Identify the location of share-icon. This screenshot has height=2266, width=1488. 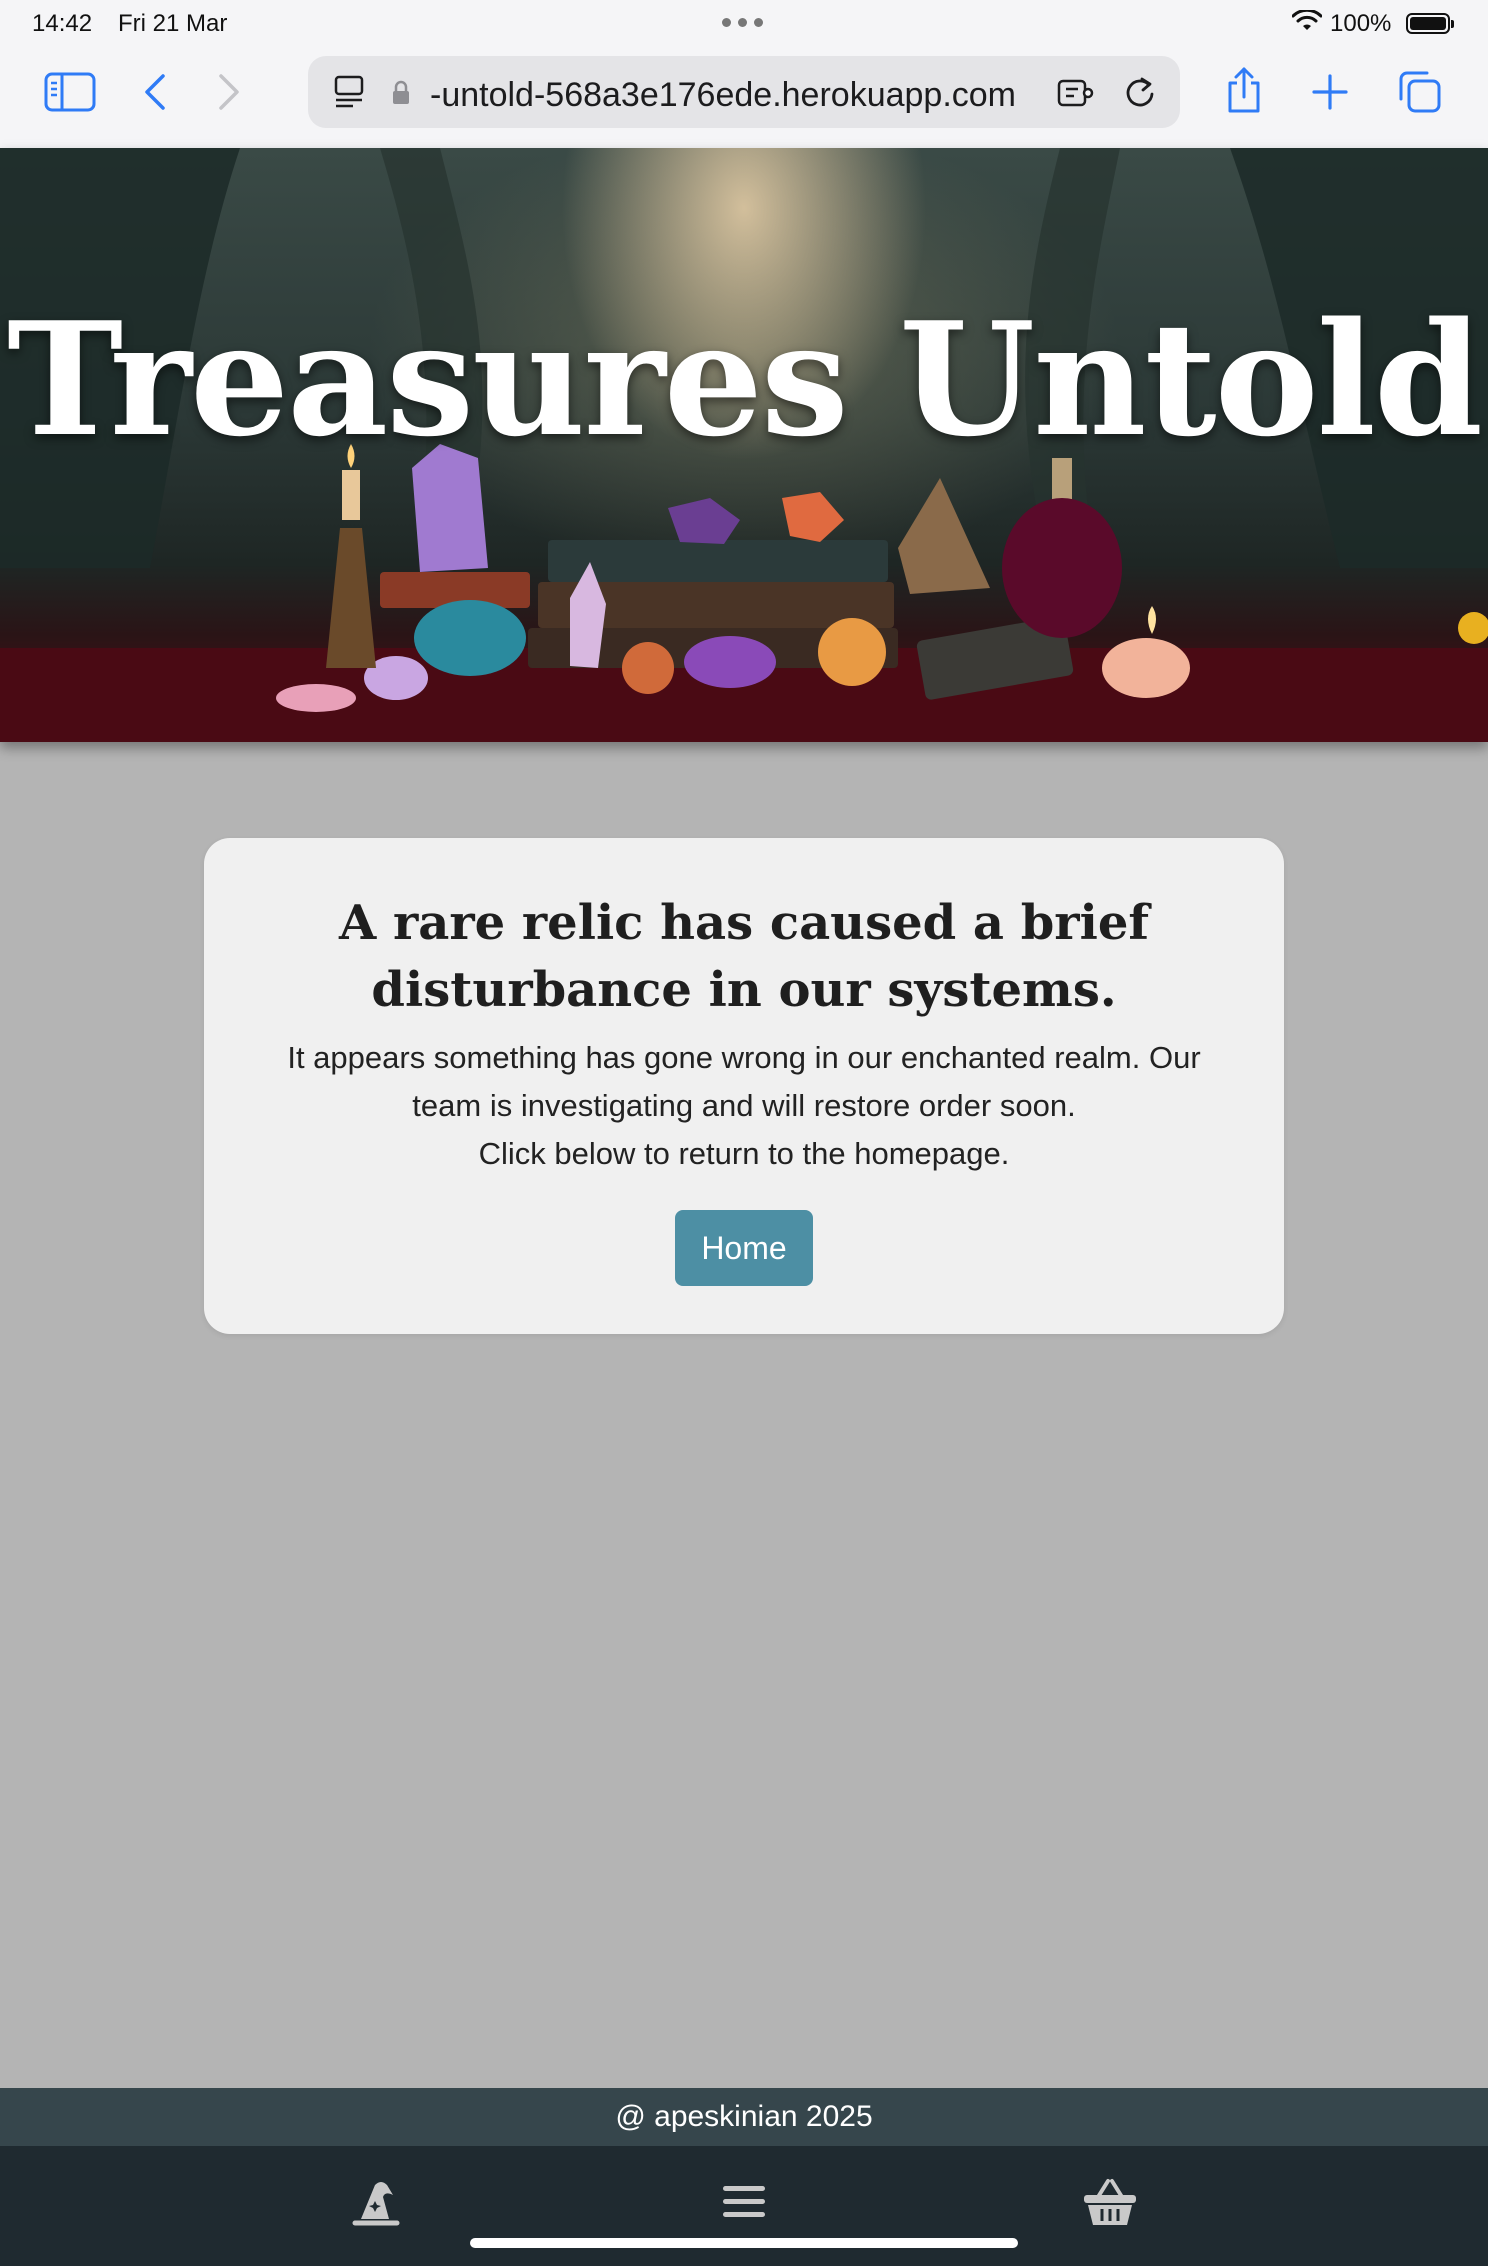
(1244, 90).